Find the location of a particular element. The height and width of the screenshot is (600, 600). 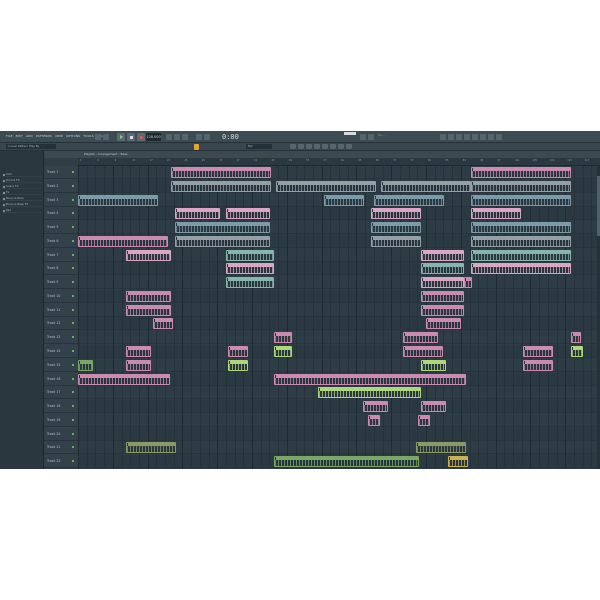

menu-item: ADD is located at coordinates (29, 136).